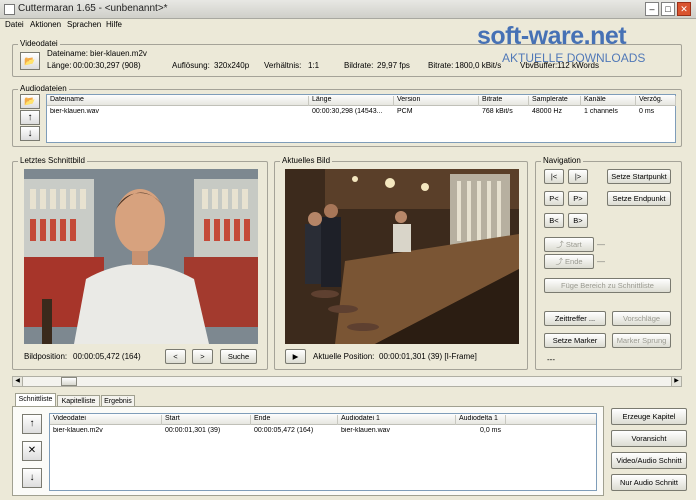 The image size is (696, 500). Describe the element at coordinates (578, 65) in the screenshot. I see `video-vbv: 112 kWords` at that location.